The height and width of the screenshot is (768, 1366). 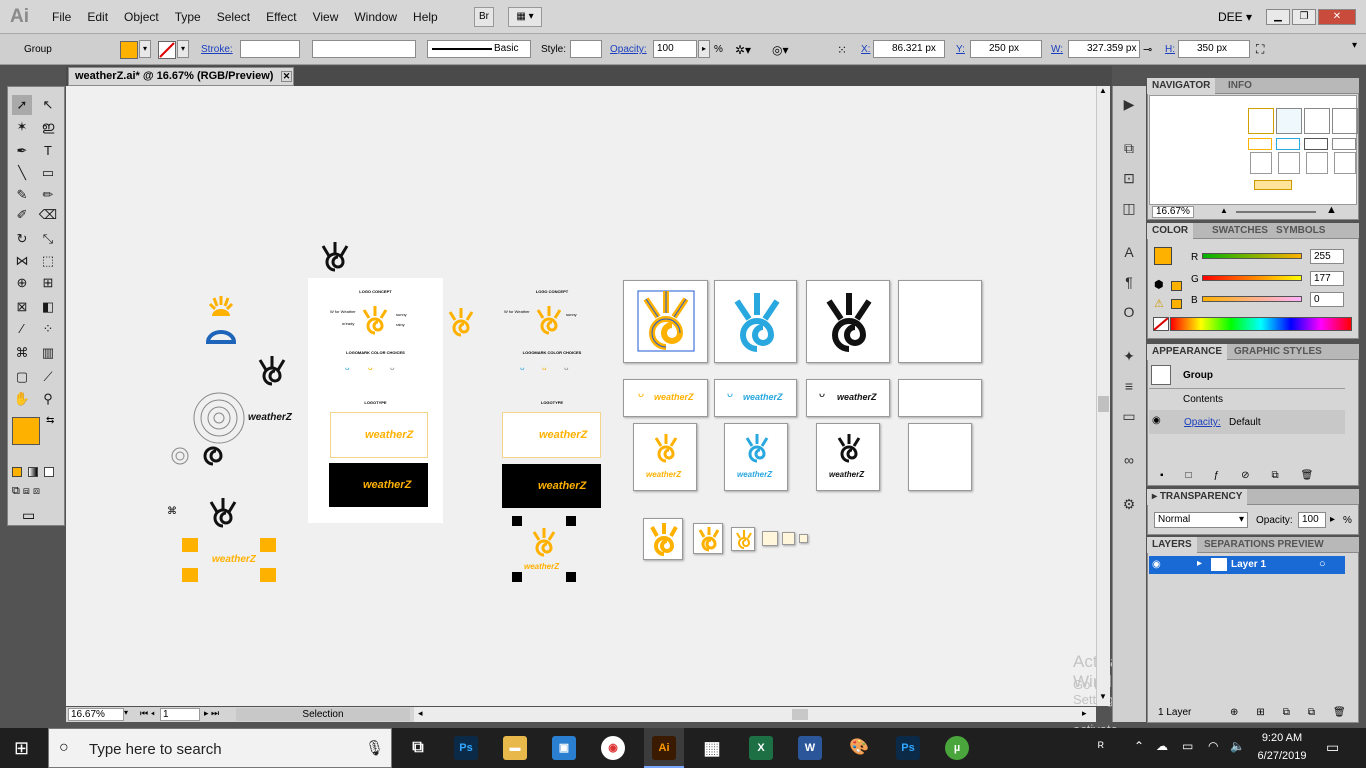 I want to click on none-color-icon, so click(x=1161, y=324).